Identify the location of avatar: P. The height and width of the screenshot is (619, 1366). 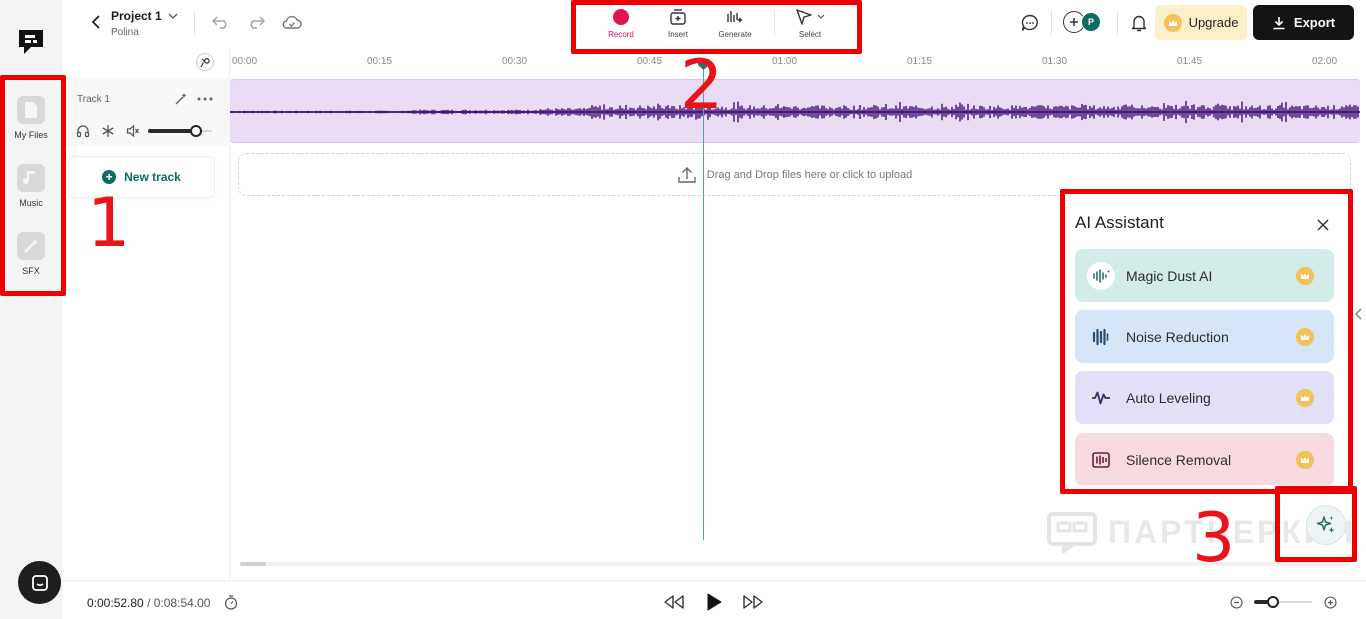
(1091, 22).